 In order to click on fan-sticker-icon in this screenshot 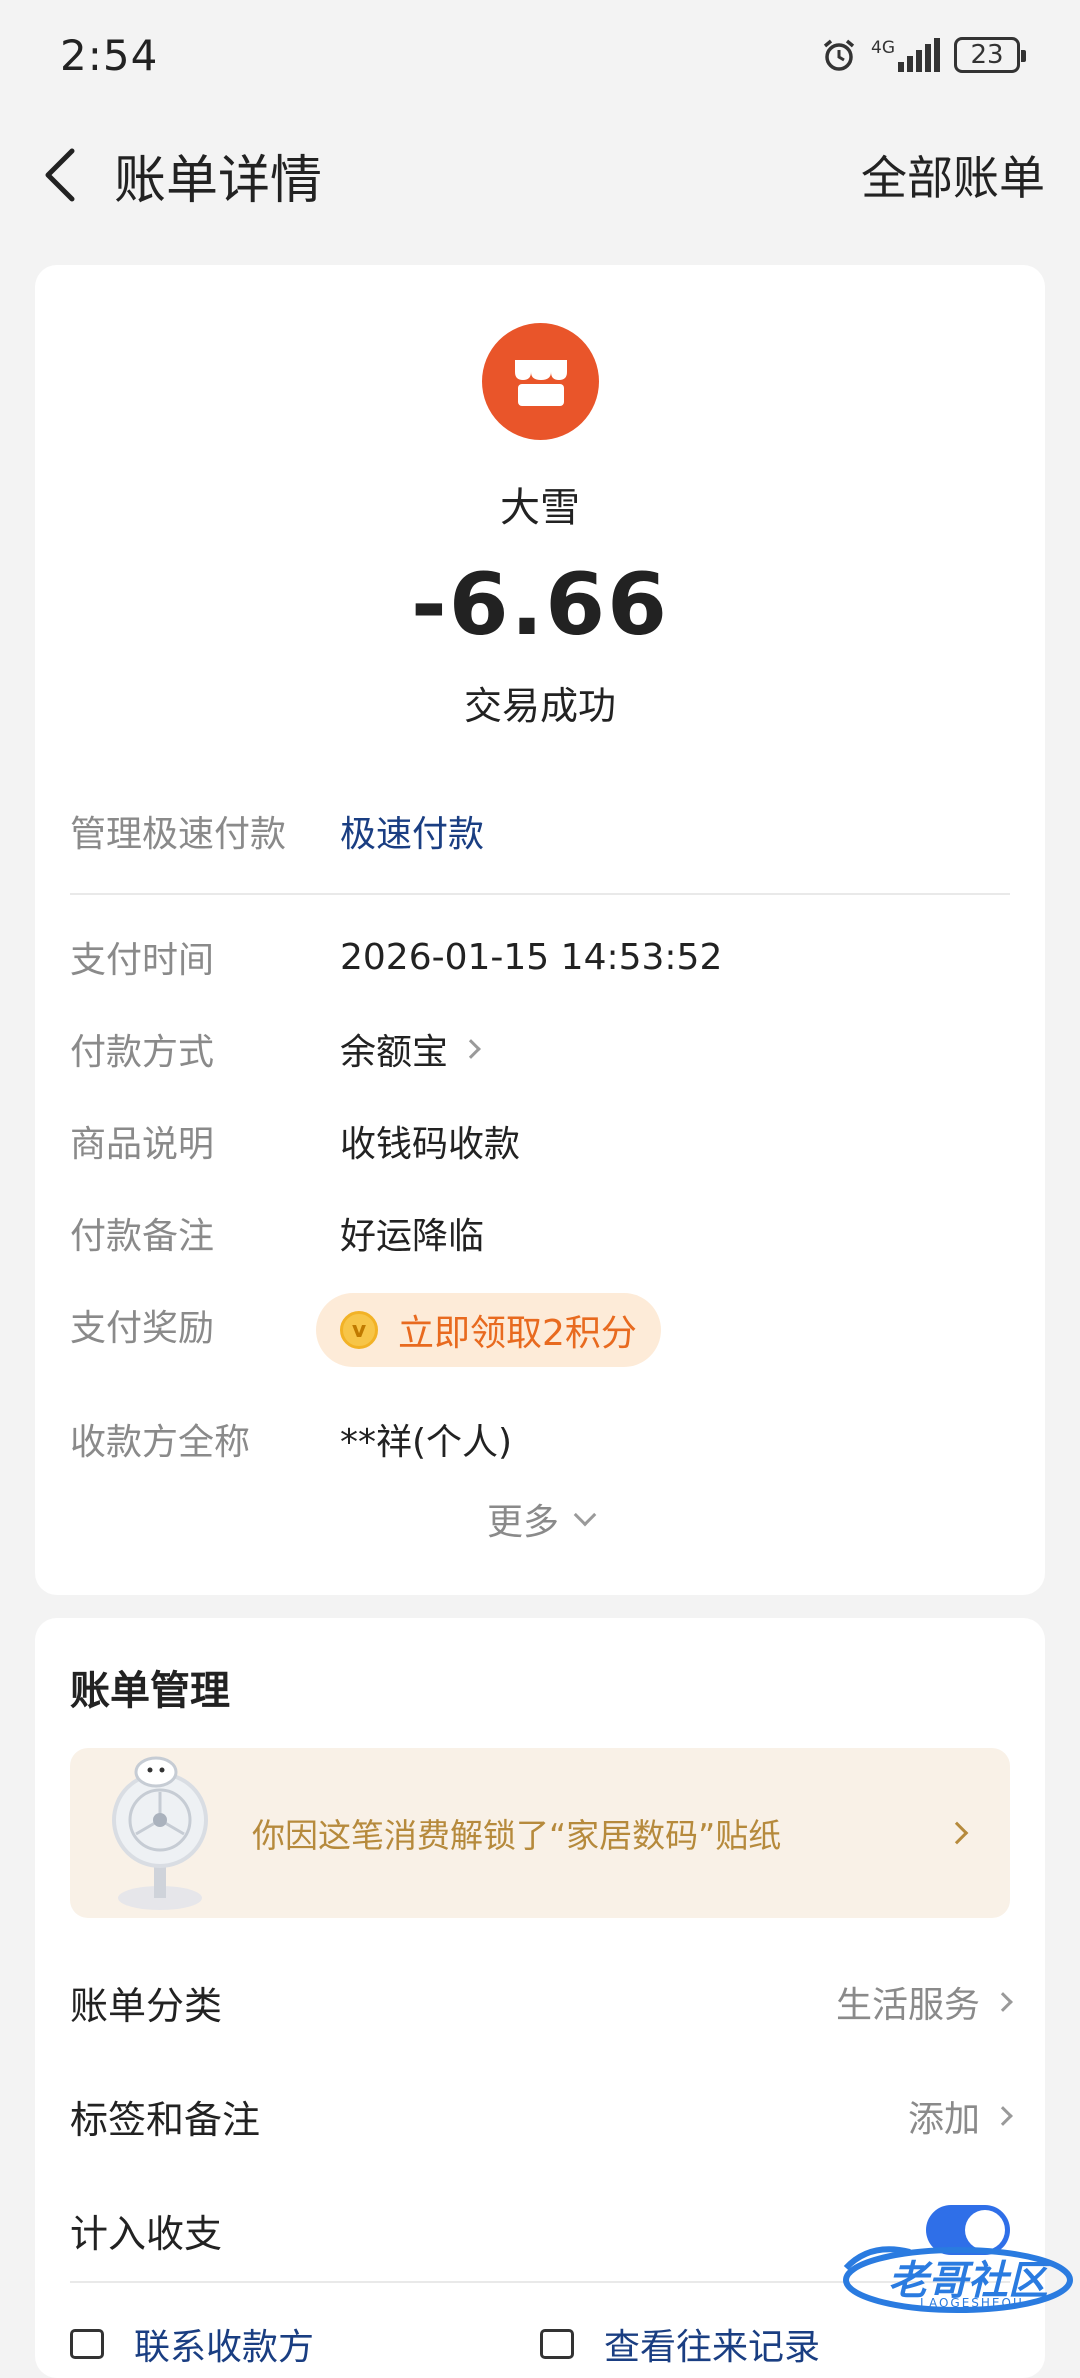, I will do `click(165, 1833)`.